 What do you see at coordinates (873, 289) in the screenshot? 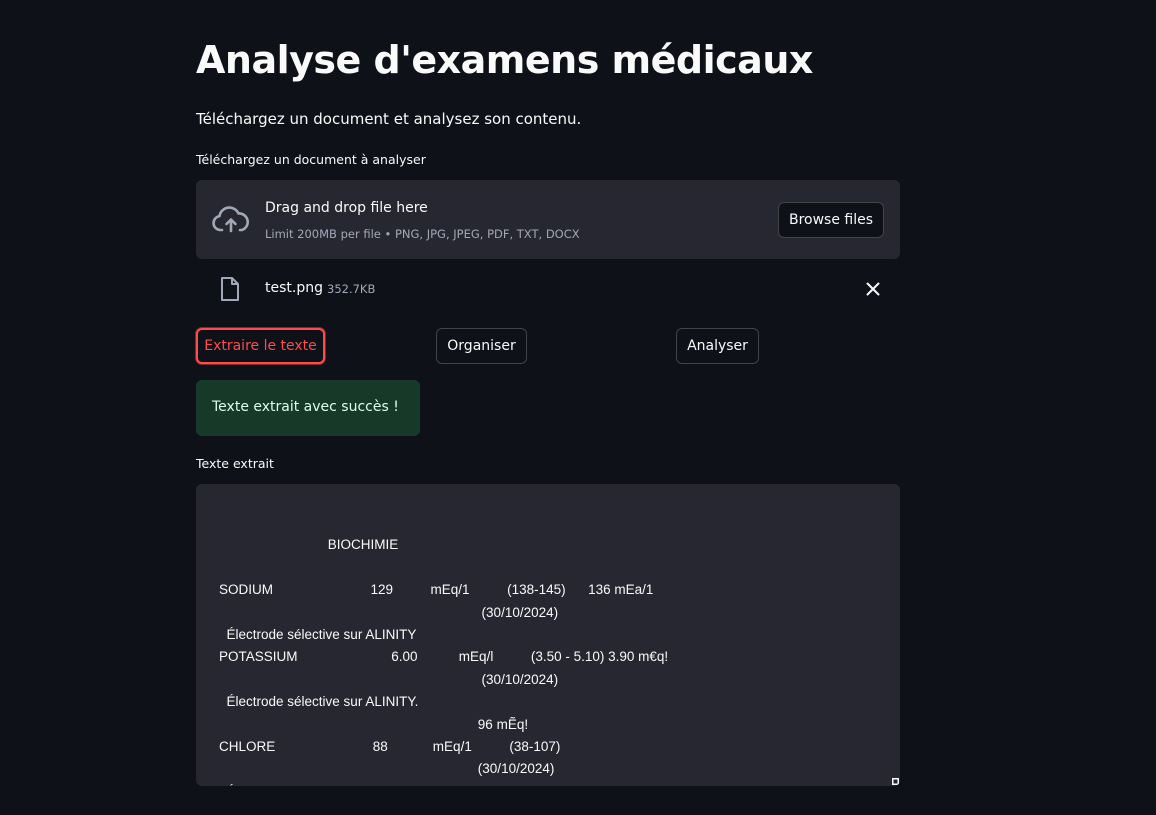
I see `close-icon` at bounding box center [873, 289].